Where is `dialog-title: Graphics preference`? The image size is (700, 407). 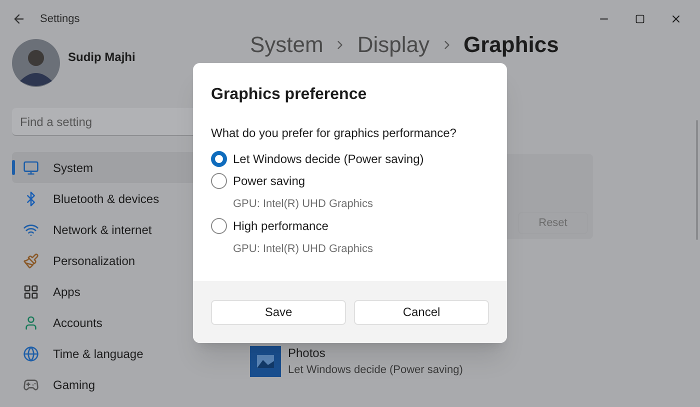 dialog-title: Graphics preference is located at coordinates (289, 95).